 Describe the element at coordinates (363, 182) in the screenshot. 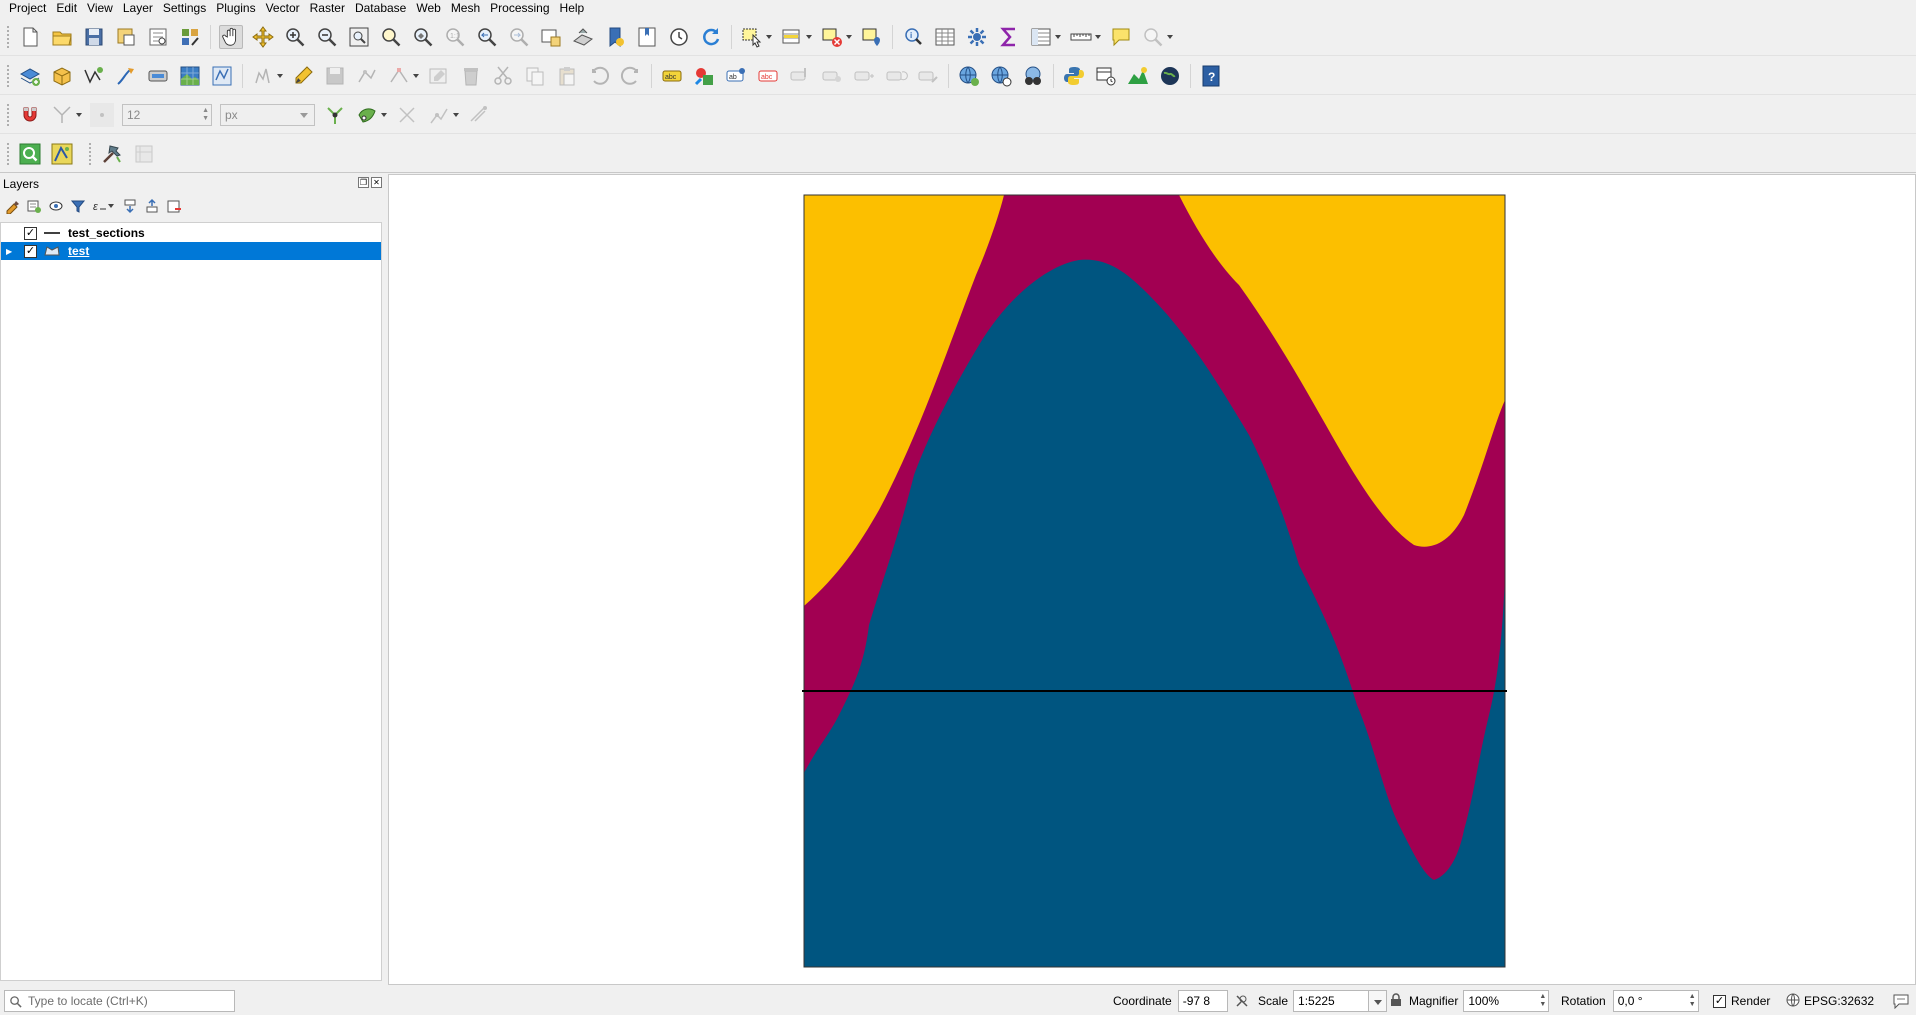

I see `float-panel-icon: ❐` at that location.